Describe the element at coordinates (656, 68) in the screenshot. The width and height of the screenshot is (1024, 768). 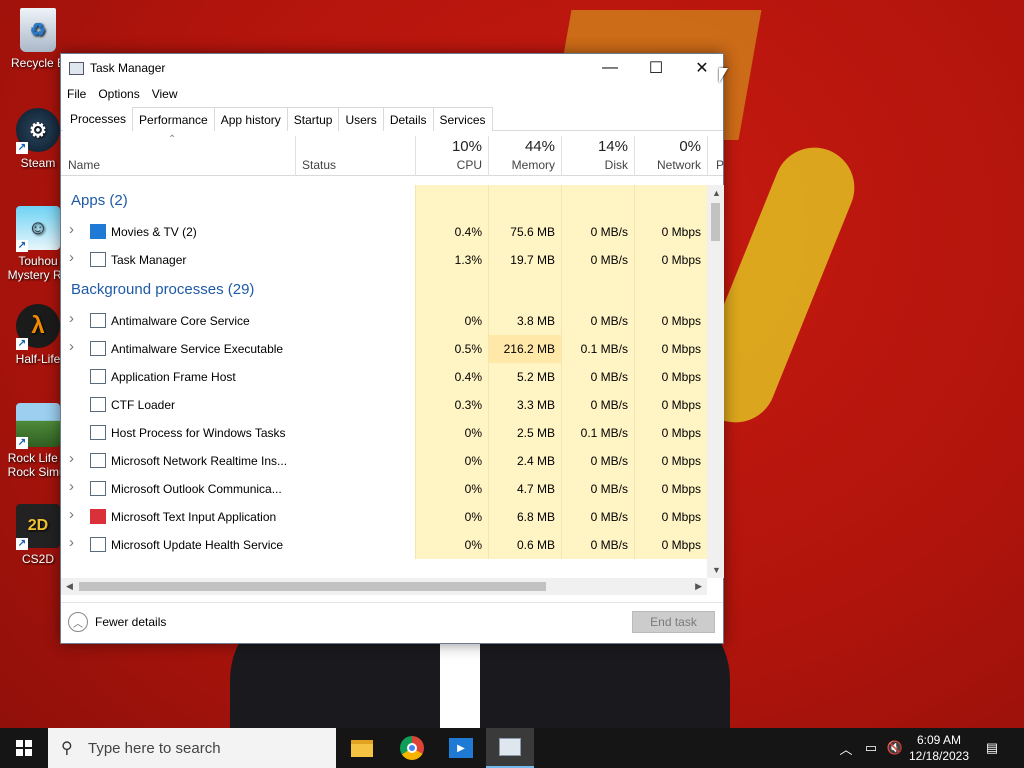
I see `maximize-button: ☐` at that location.